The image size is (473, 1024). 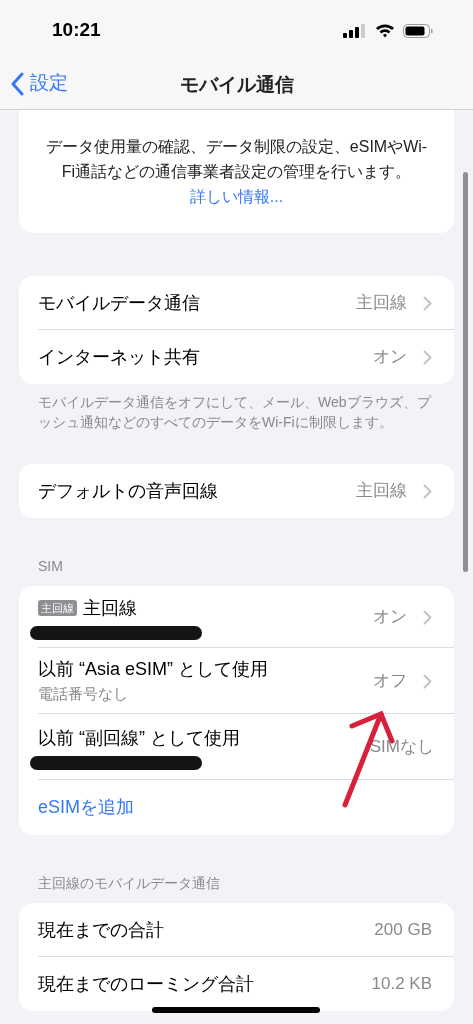 What do you see at coordinates (385, 31) in the screenshot?
I see `wifi-icon` at bounding box center [385, 31].